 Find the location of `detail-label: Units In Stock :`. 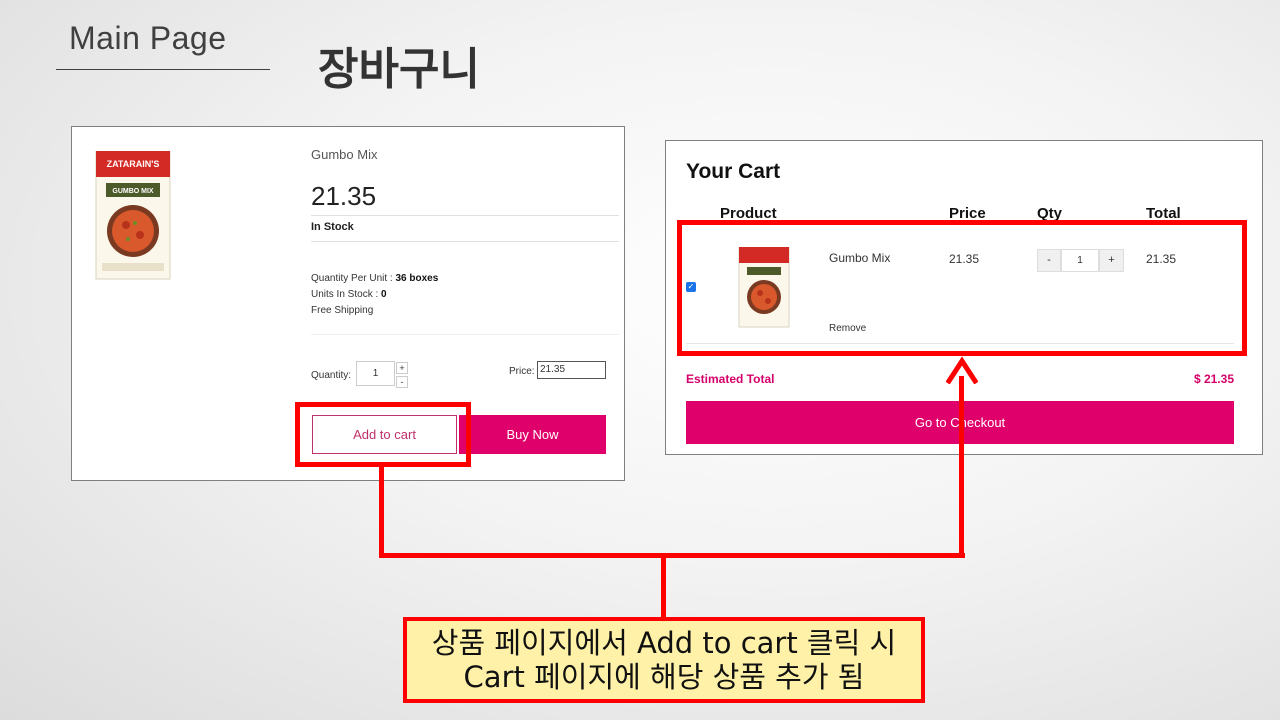

detail-label: Units In Stock : is located at coordinates (346, 294).